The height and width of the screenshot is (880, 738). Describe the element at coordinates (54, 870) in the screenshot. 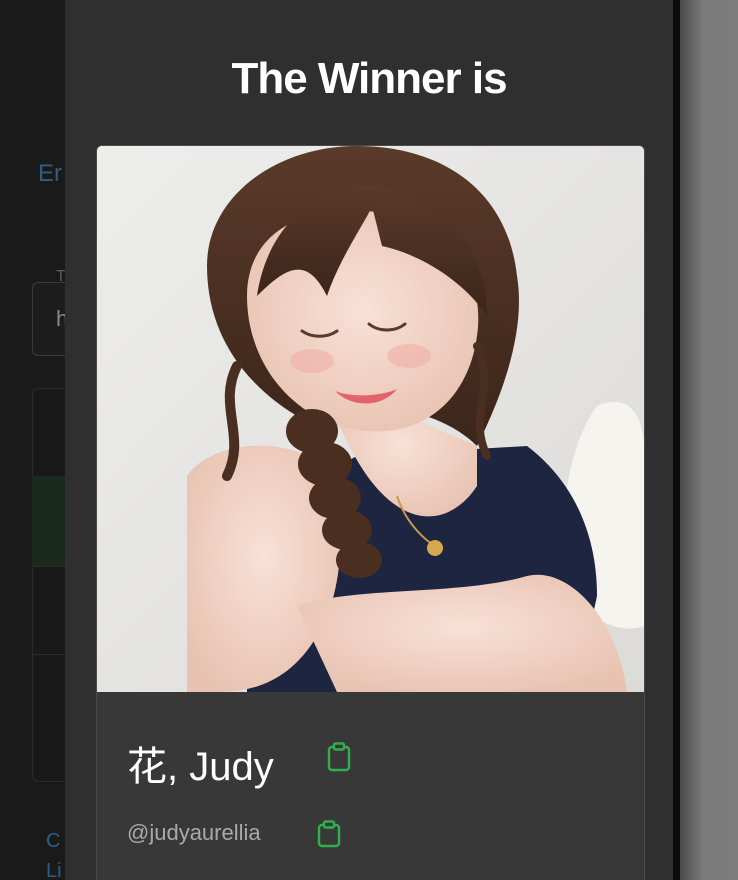

I see `background-link: Li` at that location.